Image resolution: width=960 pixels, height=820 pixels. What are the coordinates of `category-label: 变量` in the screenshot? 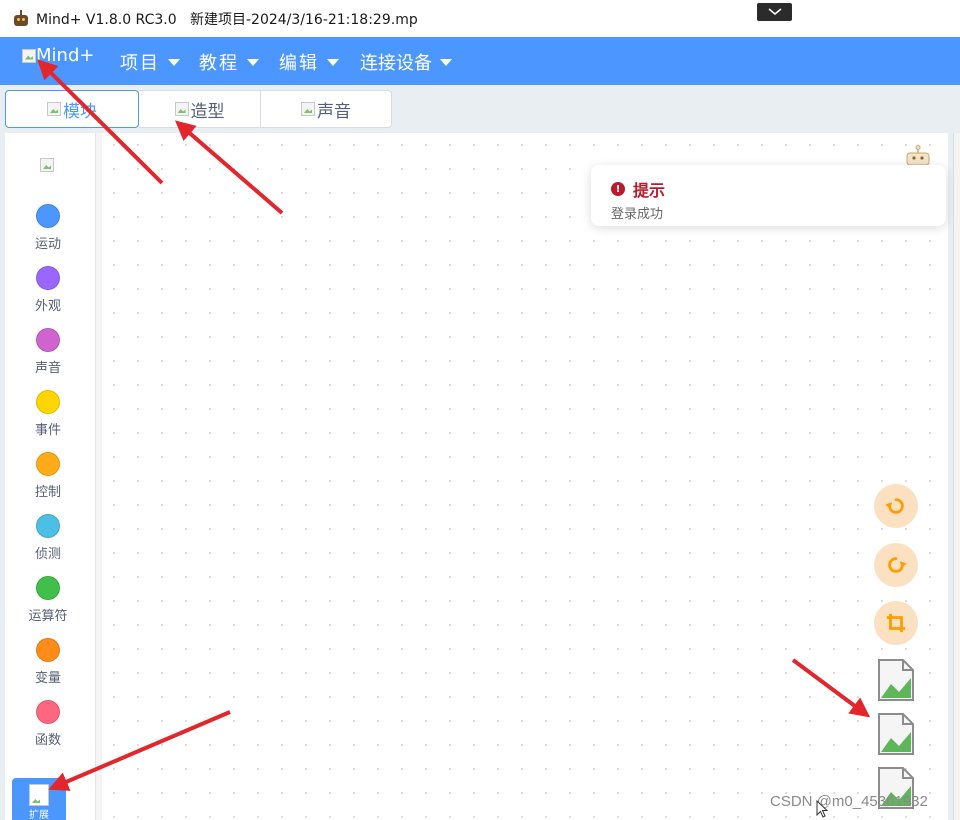 It's located at (47, 678).